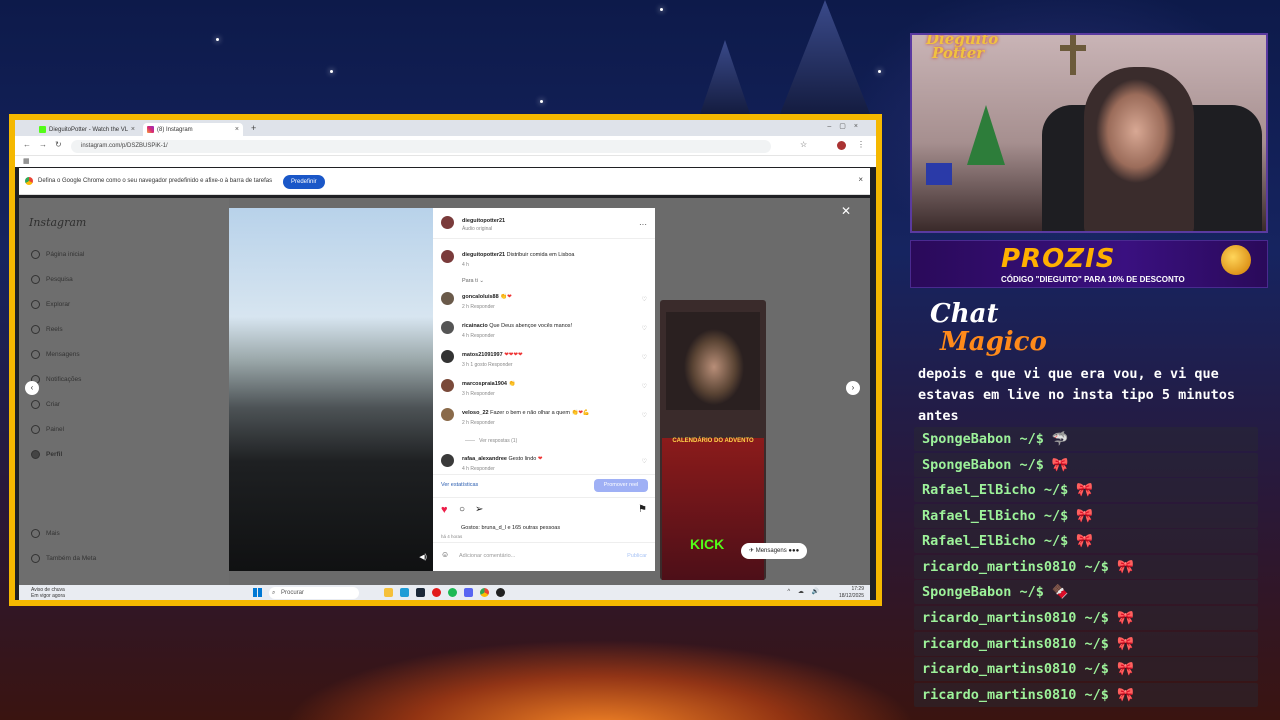  I want to click on url-input: instagram.com/p/DSZBUSPiK-1/, so click(421, 146).